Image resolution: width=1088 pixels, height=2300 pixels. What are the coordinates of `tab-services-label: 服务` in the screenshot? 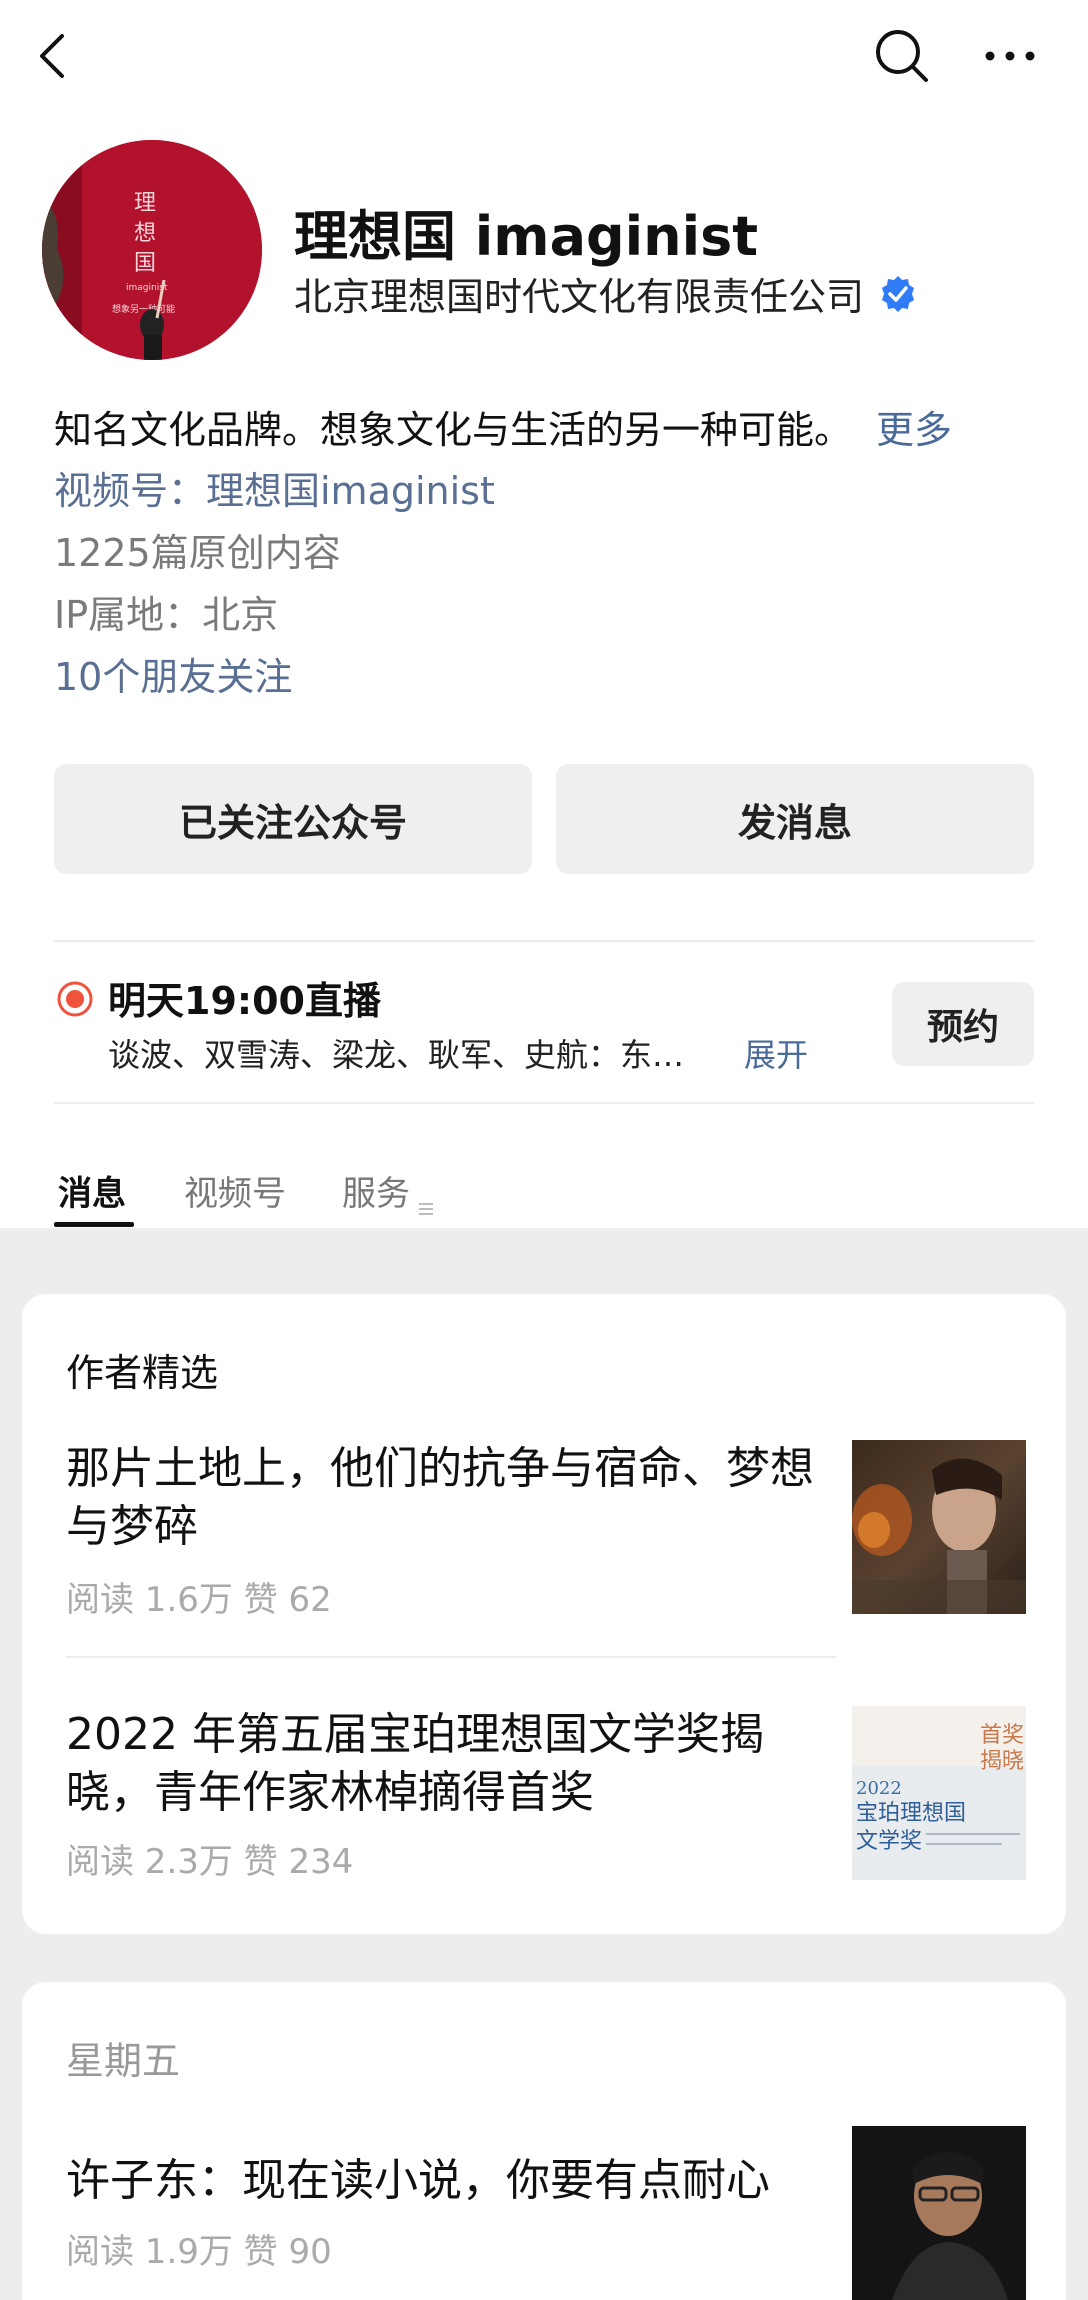 It's located at (376, 1194).